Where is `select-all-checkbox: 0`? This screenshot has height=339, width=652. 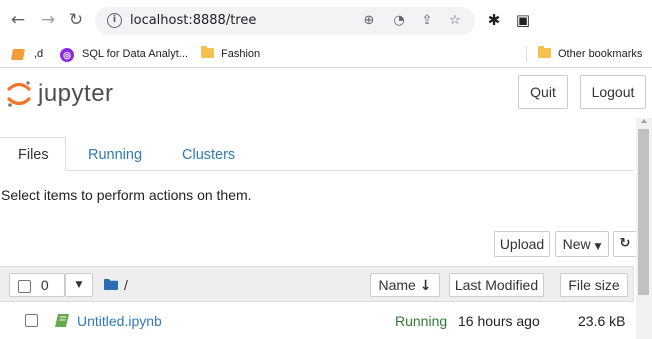
select-all-checkbox: 0 is located at coordinates (37, 285).